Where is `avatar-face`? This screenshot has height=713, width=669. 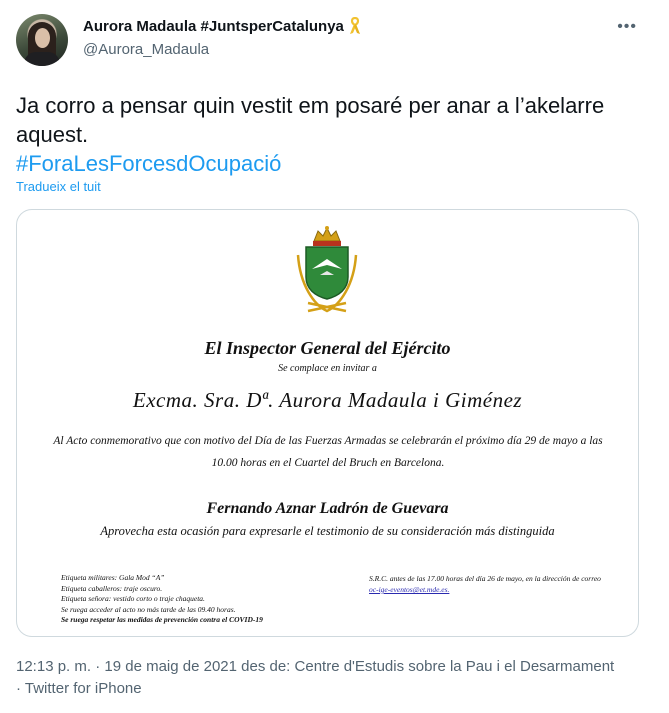 avatar-face is located at coordinates (42, 38).